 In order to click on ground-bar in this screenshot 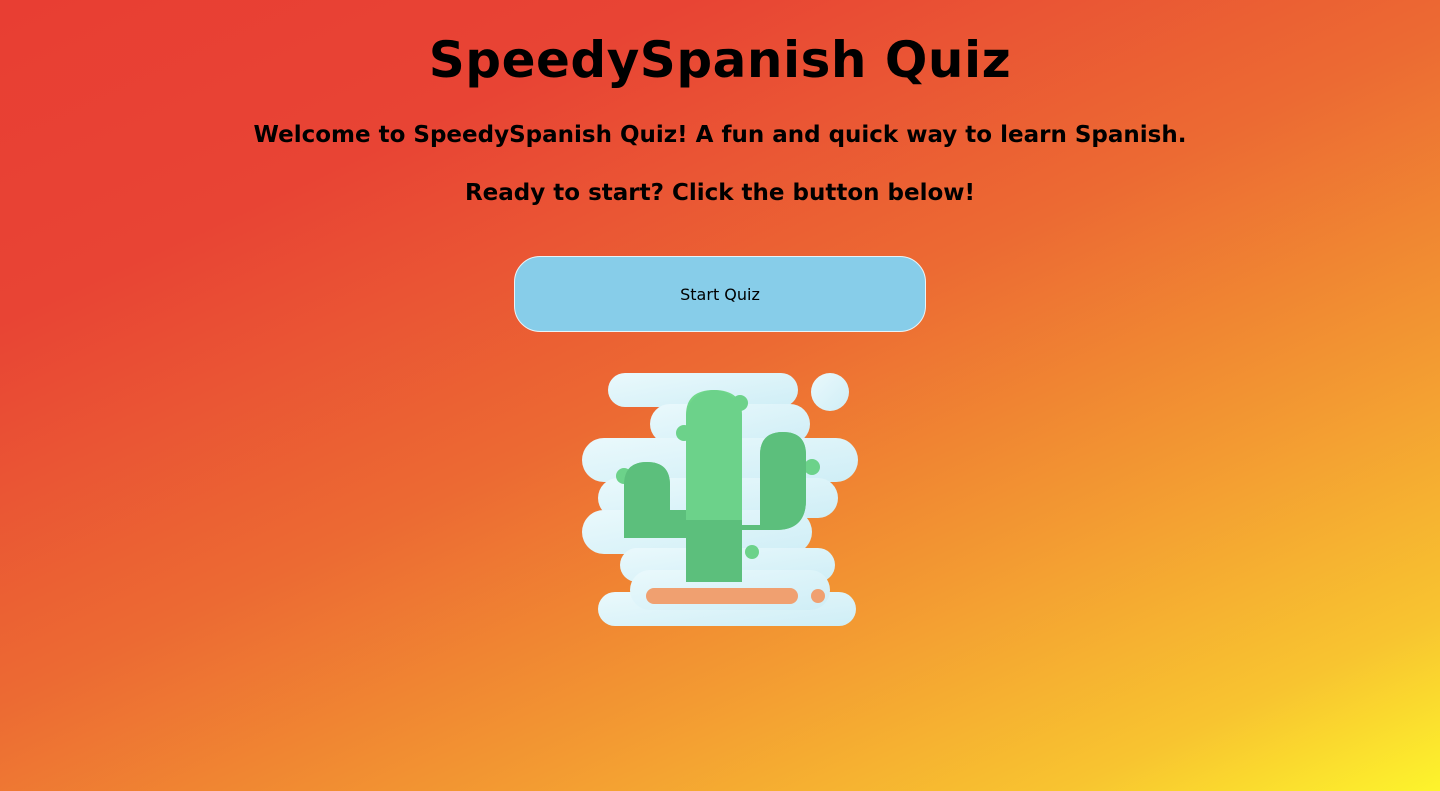, I will do `click(722, 596)`.